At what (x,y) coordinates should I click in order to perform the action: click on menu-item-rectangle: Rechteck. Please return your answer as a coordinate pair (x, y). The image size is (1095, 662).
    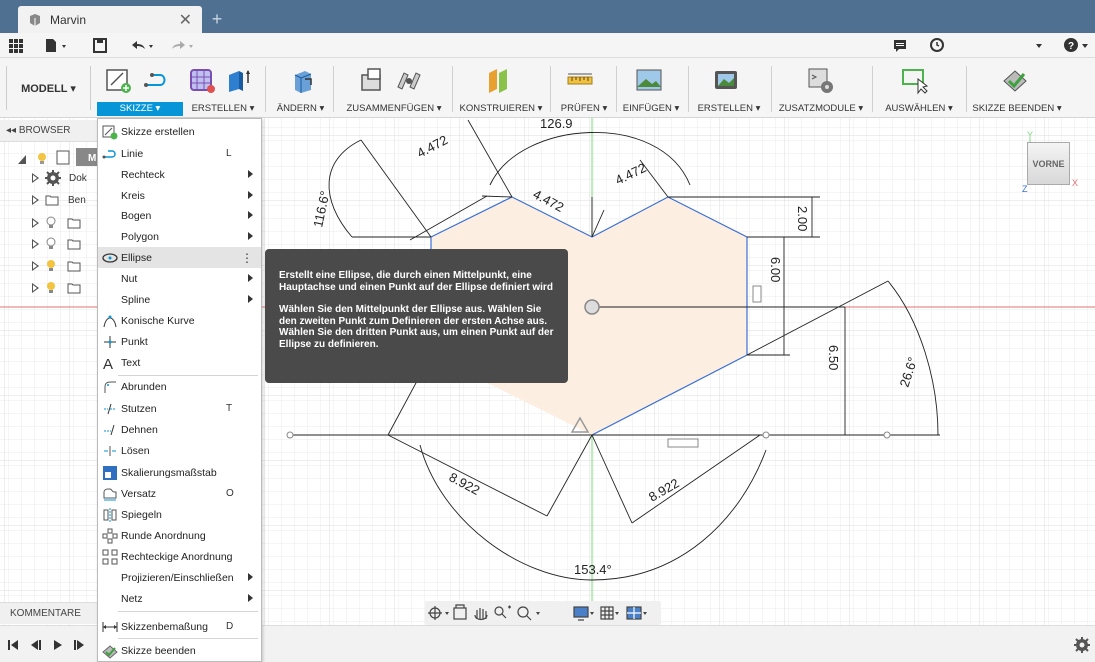
    Looking at the image, I should click on (179, 174).